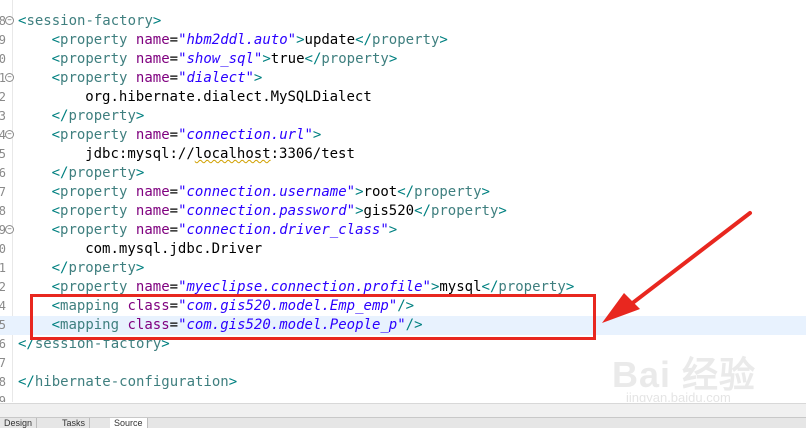 This screenshot has width=806, height=428. I want to click on horizontal-scrollbar, so click(403, 410).